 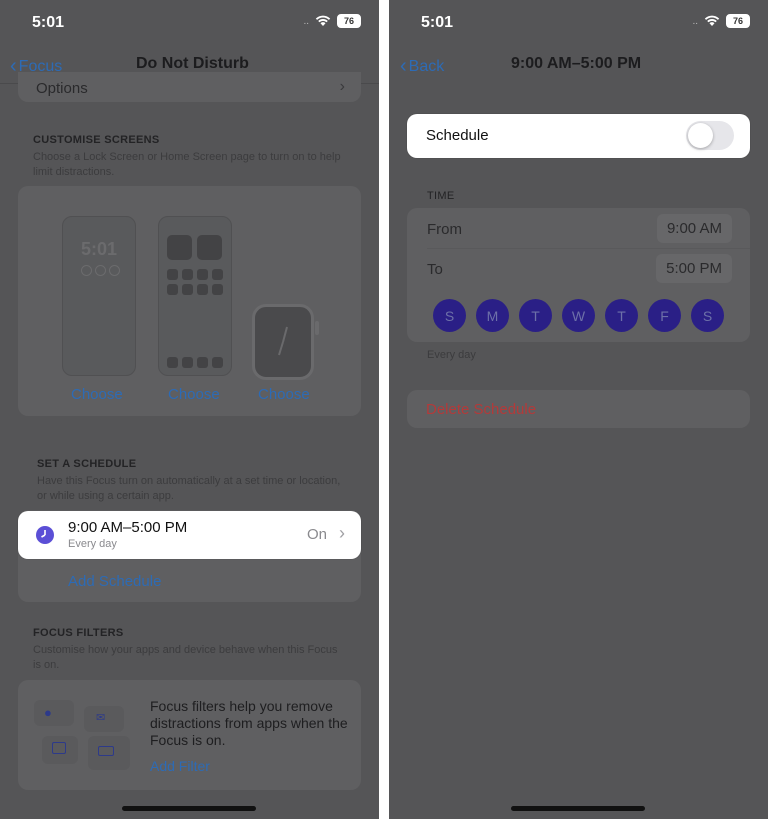 I want to click on schedule-toggle-switch, so click(x=710, y=135).